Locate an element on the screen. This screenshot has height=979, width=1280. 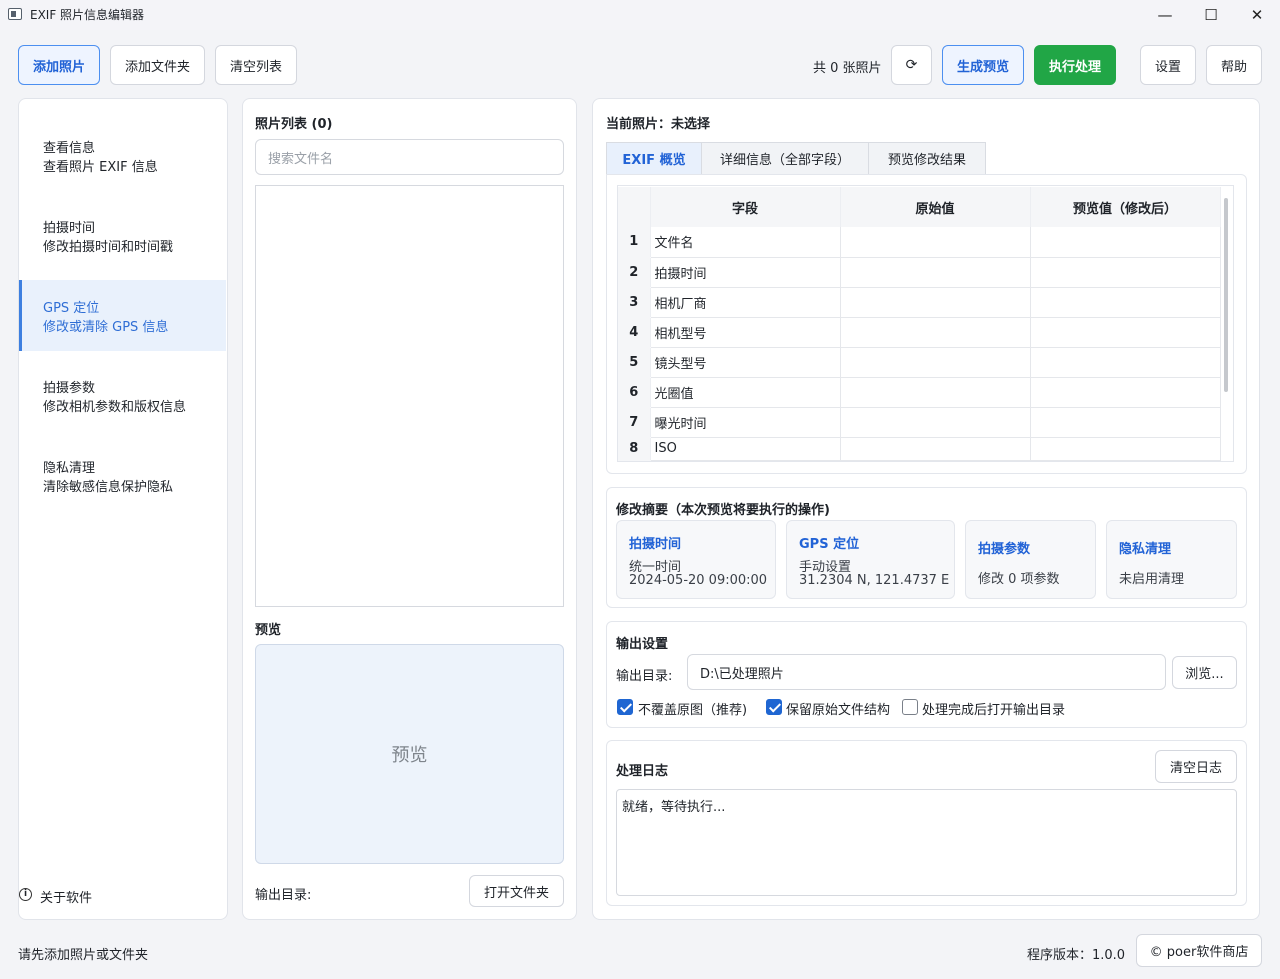
no-overwrite-checkbox is located at coordinates (625, 707).